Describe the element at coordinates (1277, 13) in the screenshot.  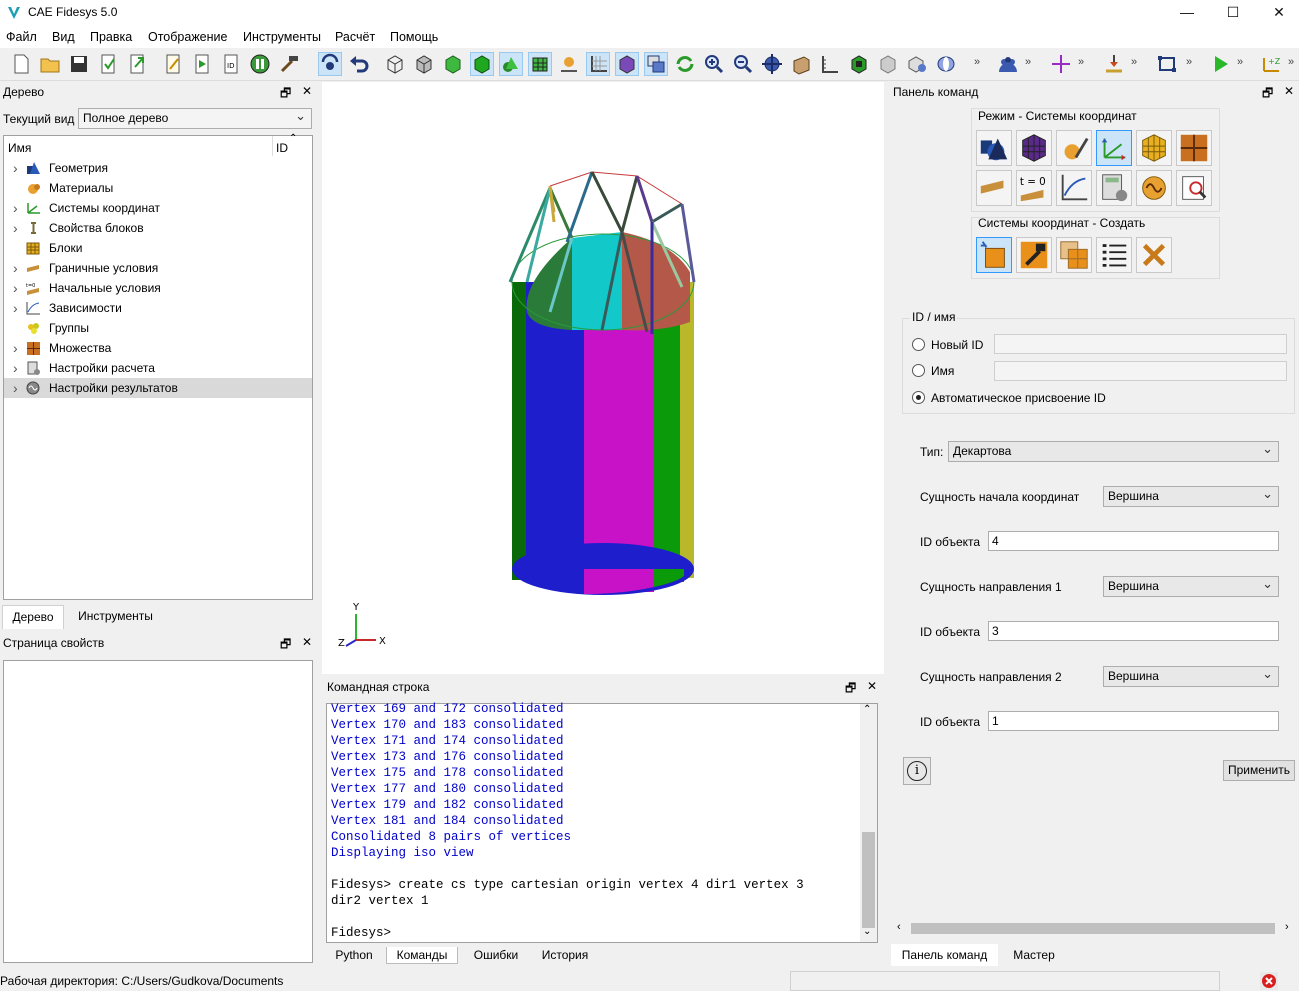
I see `close-window-button: ✕` at that location.